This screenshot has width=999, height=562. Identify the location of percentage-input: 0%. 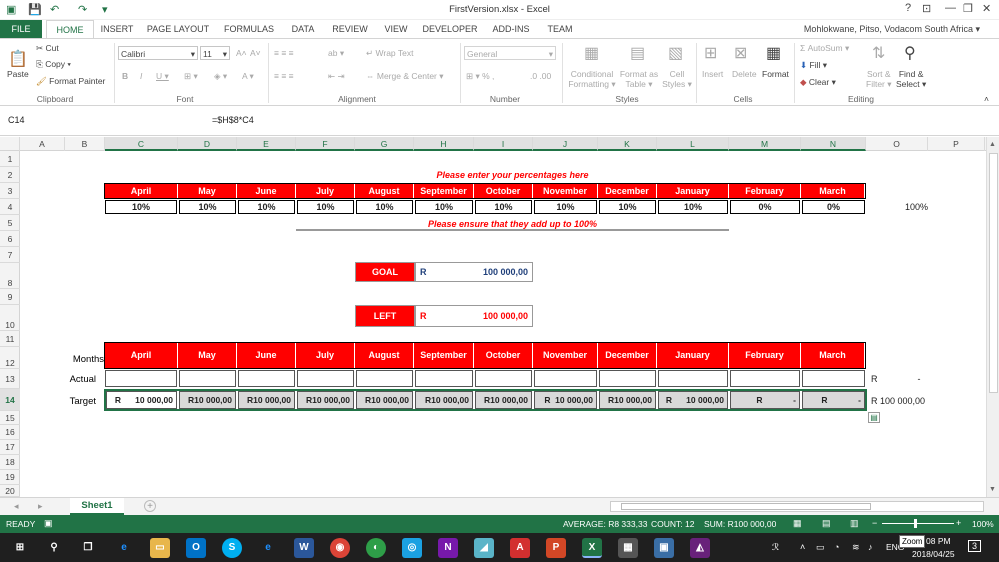
(833, 207).